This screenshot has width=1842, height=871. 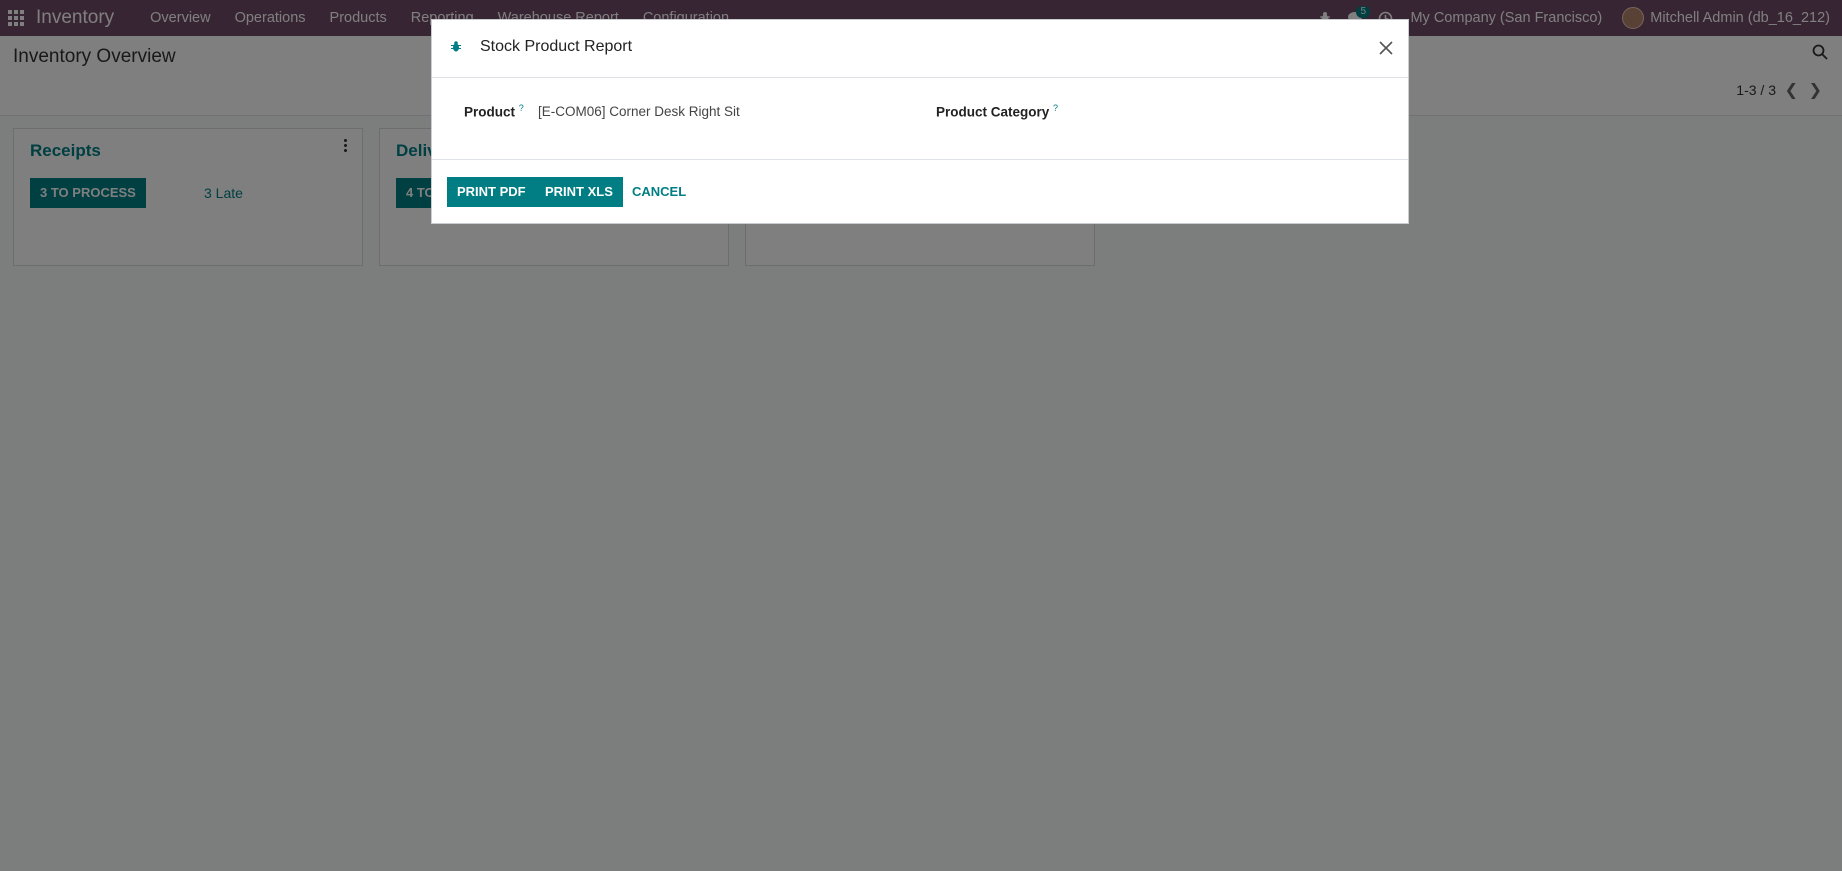 What do you see at coordinates (1386, 48) in the screenshot?
I see `close-icon` at bounding box center [1386, 48].